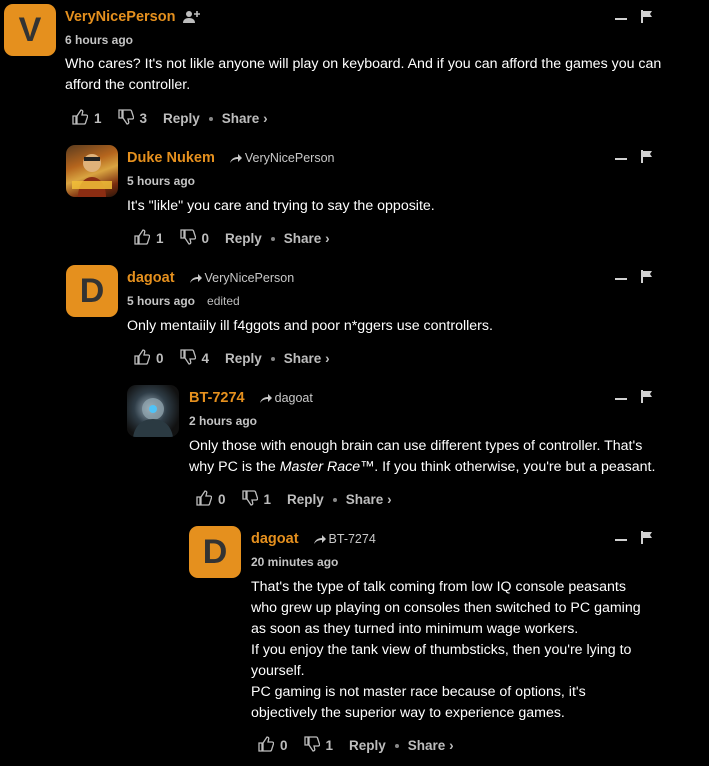  What do you see at coordinates (320, 467) in the screenshot?
I see `emphasis-text: Master Race` at bounding box center [320, 467].